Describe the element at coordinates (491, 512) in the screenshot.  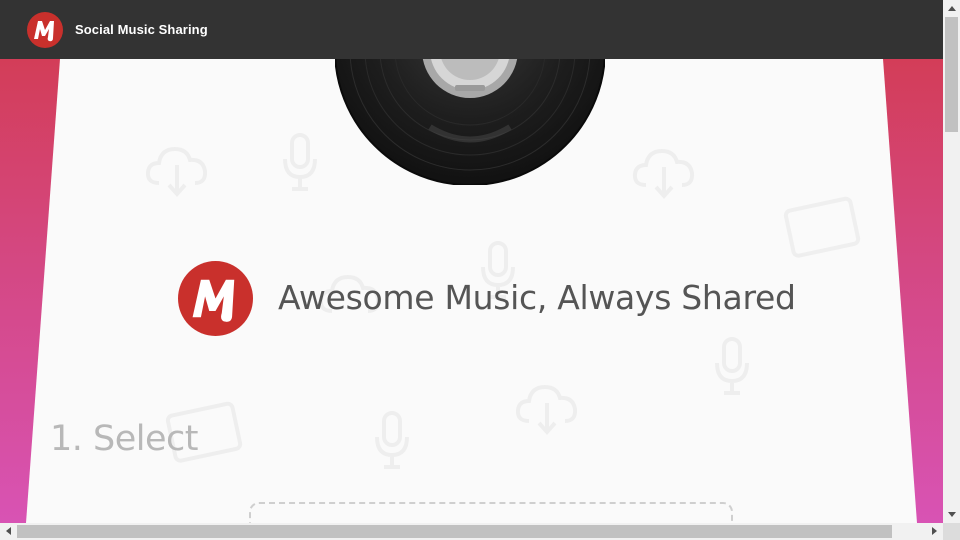
I see `file-drop-zone` at that location.